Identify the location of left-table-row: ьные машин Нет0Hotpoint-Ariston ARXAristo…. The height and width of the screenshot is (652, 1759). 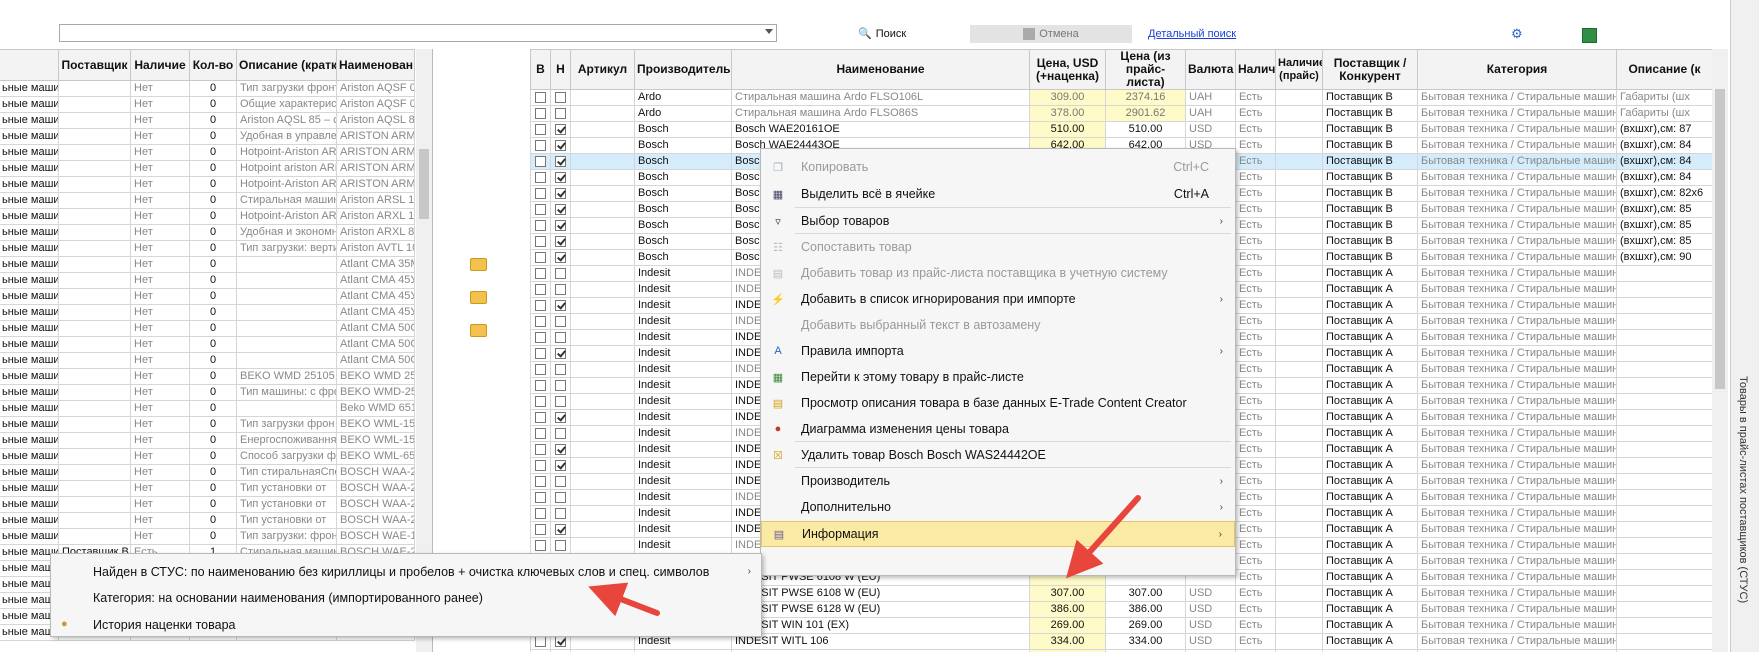
(207, 216).